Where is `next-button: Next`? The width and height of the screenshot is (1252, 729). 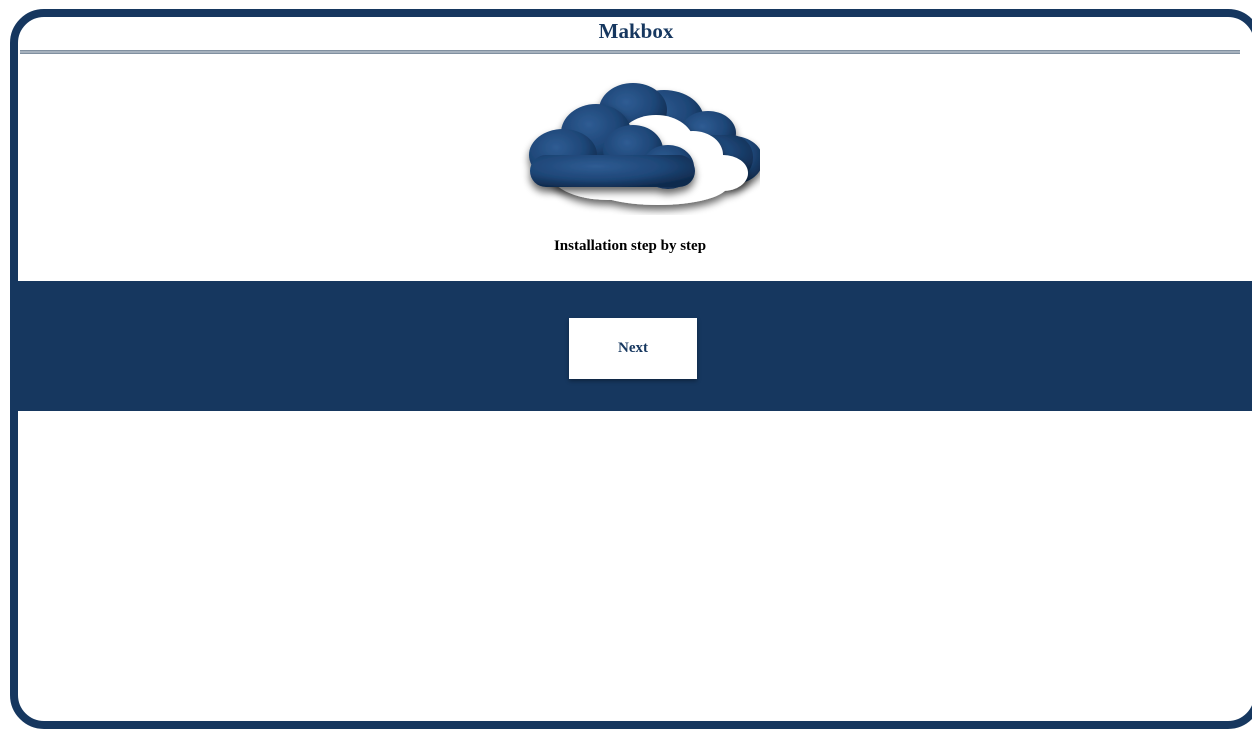 next-button: Next is located at coordinates (633, 348).